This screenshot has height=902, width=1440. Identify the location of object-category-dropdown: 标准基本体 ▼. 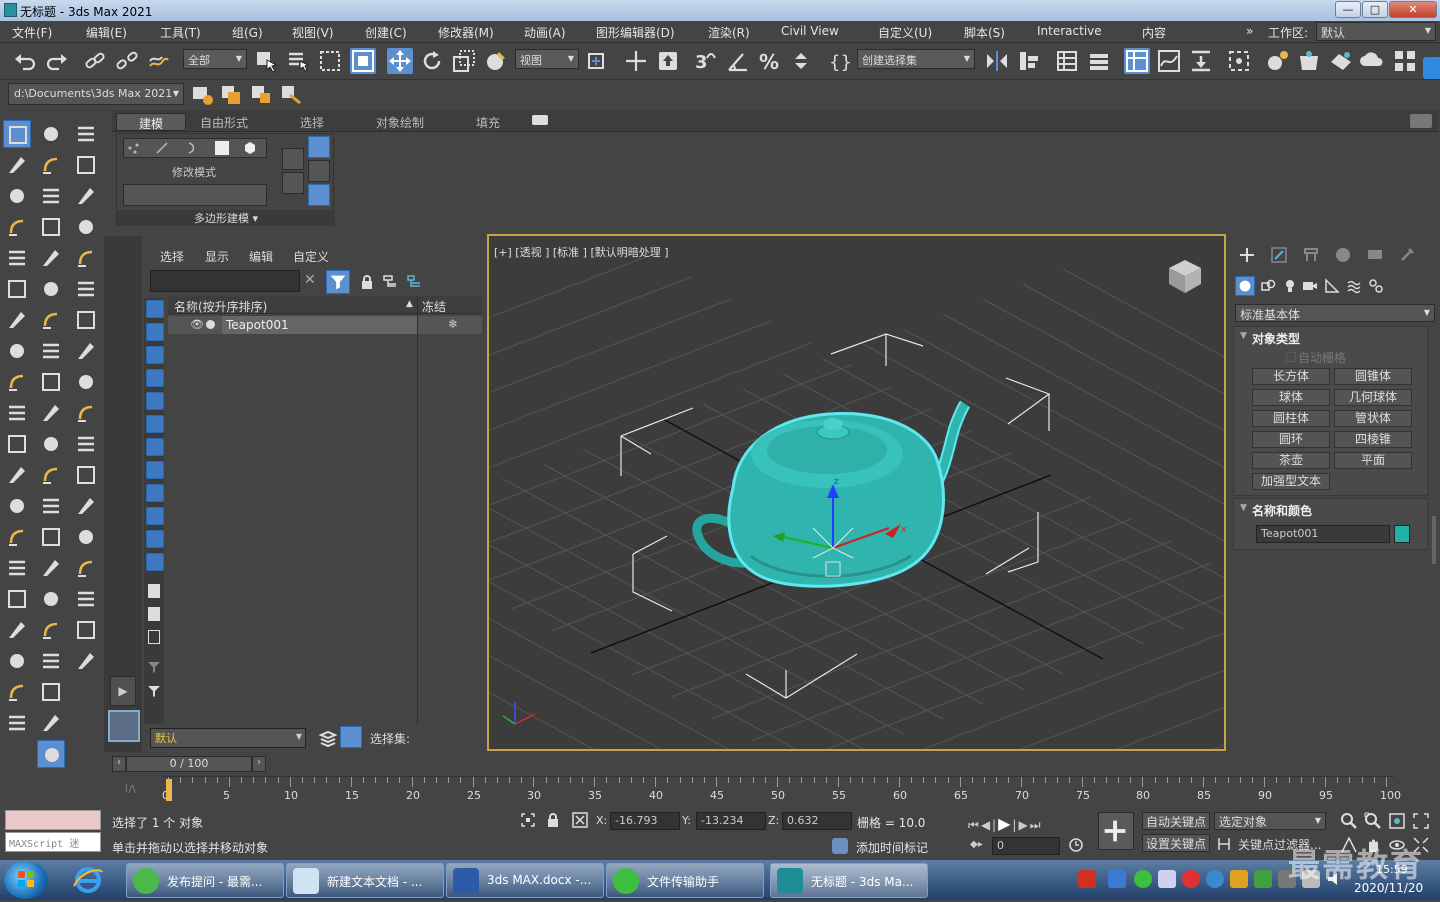
(1335, 313).